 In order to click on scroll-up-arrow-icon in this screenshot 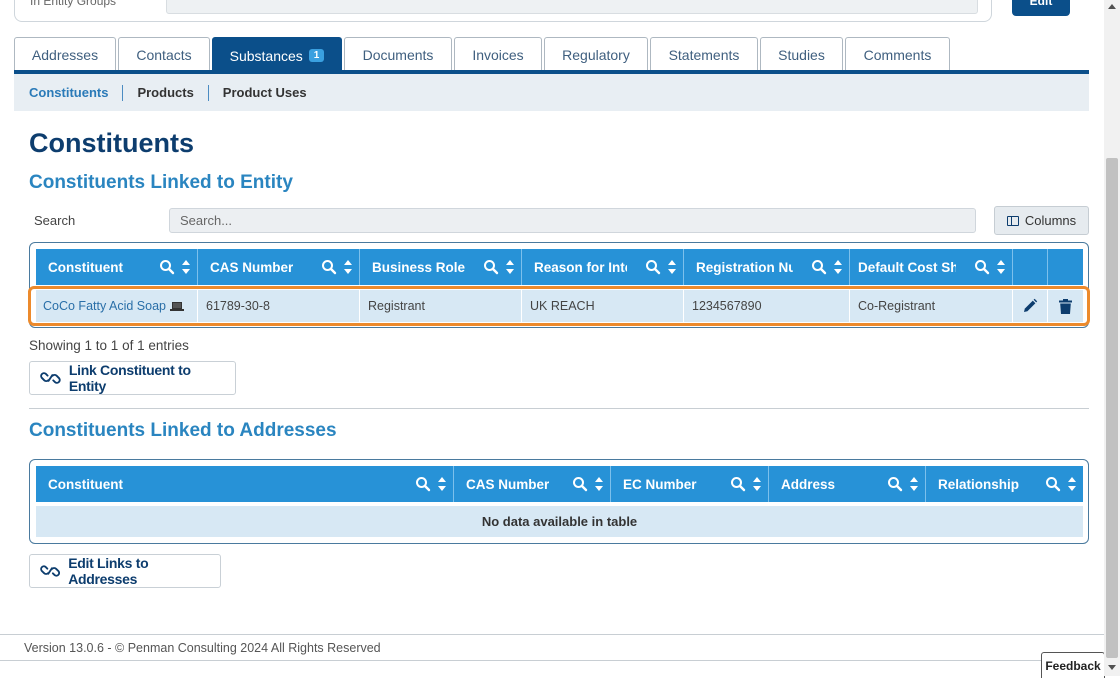, I will do `click(1112, 7)`.